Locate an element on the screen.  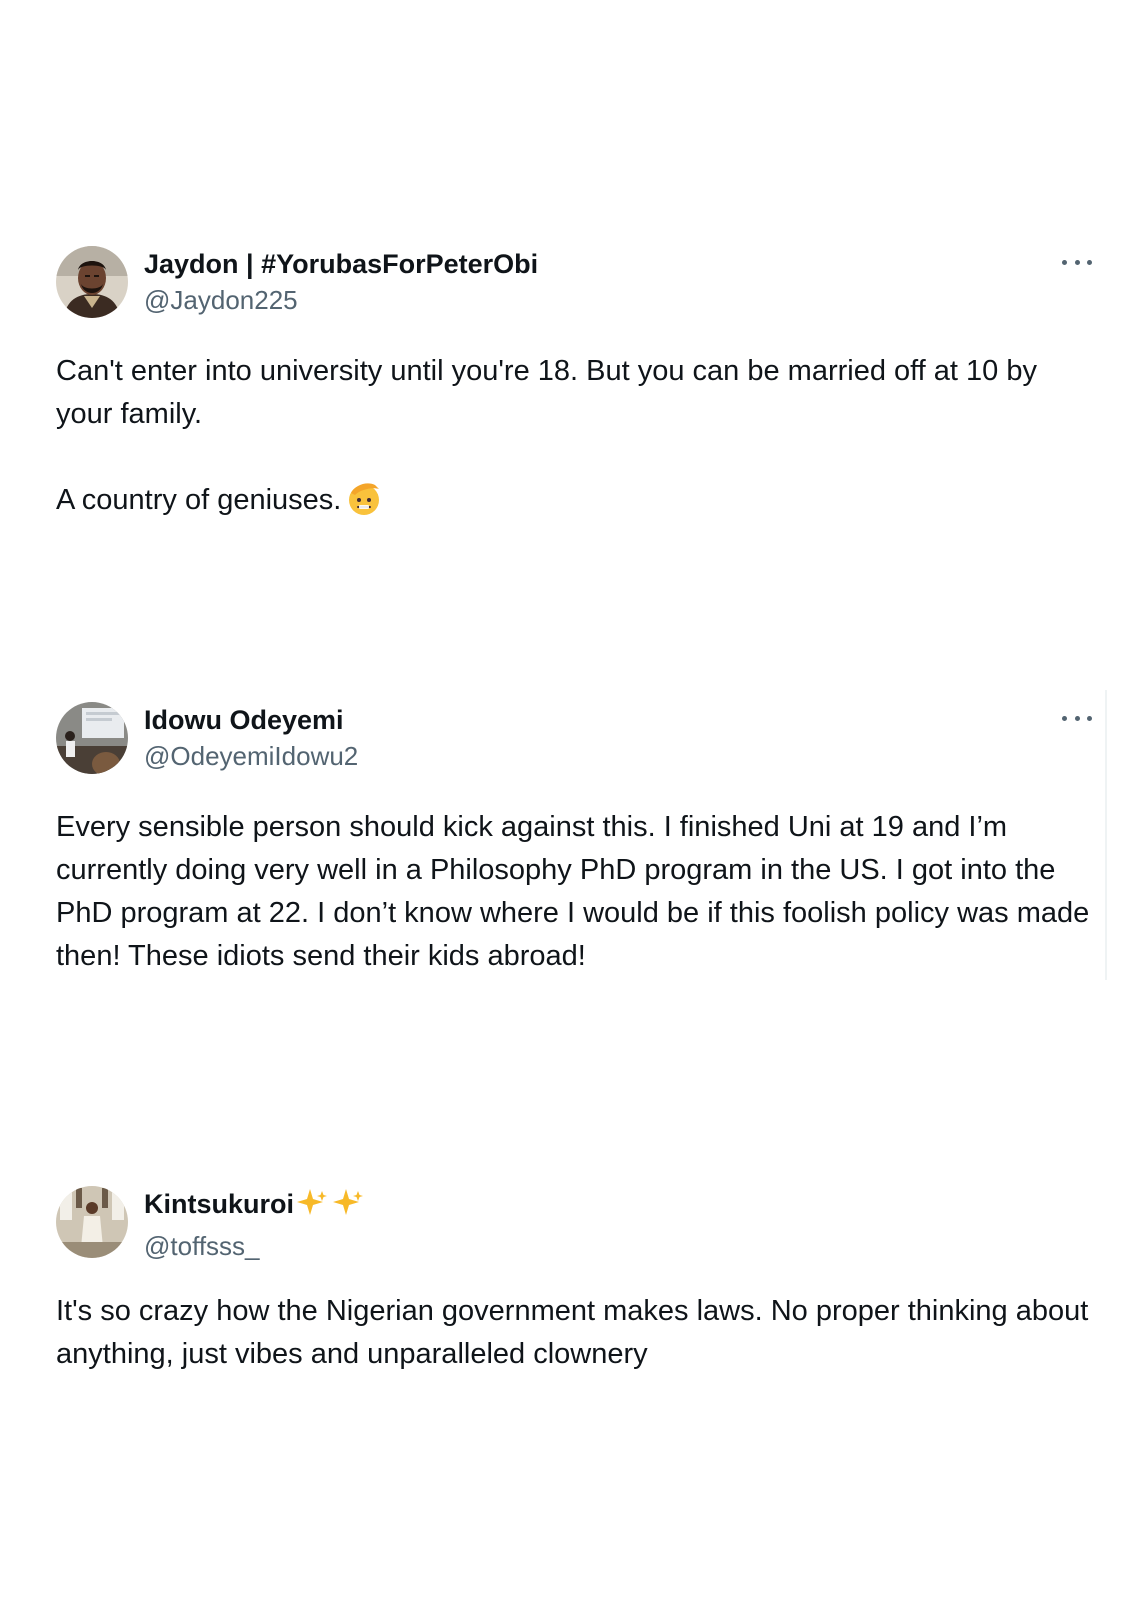
saluting-face-icon is located at coordinates (364, 504).